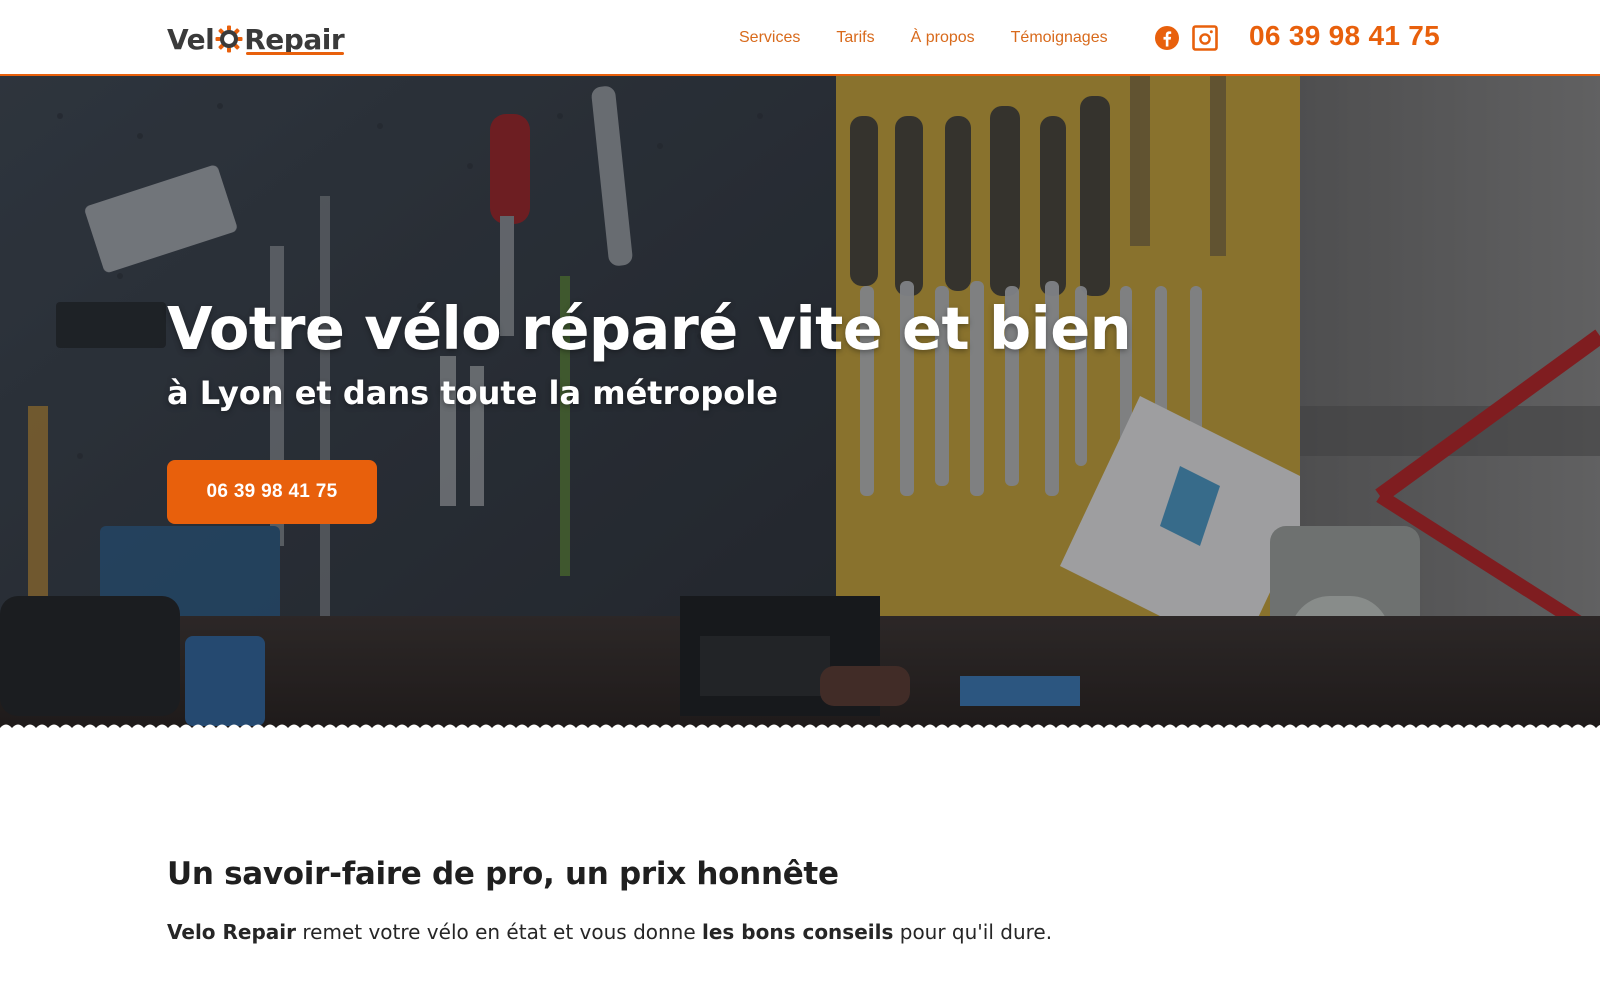  What do you see at coordinates (1167, 38) in the screenshot?
I see `facebook-icon` at bounding box center [1167, 38].